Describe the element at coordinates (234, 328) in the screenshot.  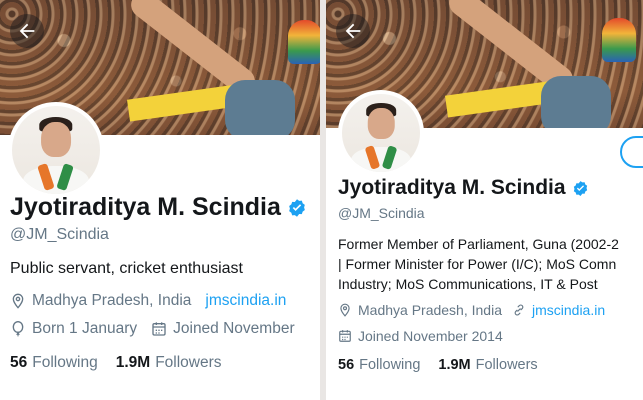
I see `joined-text: Joined November` at that location.